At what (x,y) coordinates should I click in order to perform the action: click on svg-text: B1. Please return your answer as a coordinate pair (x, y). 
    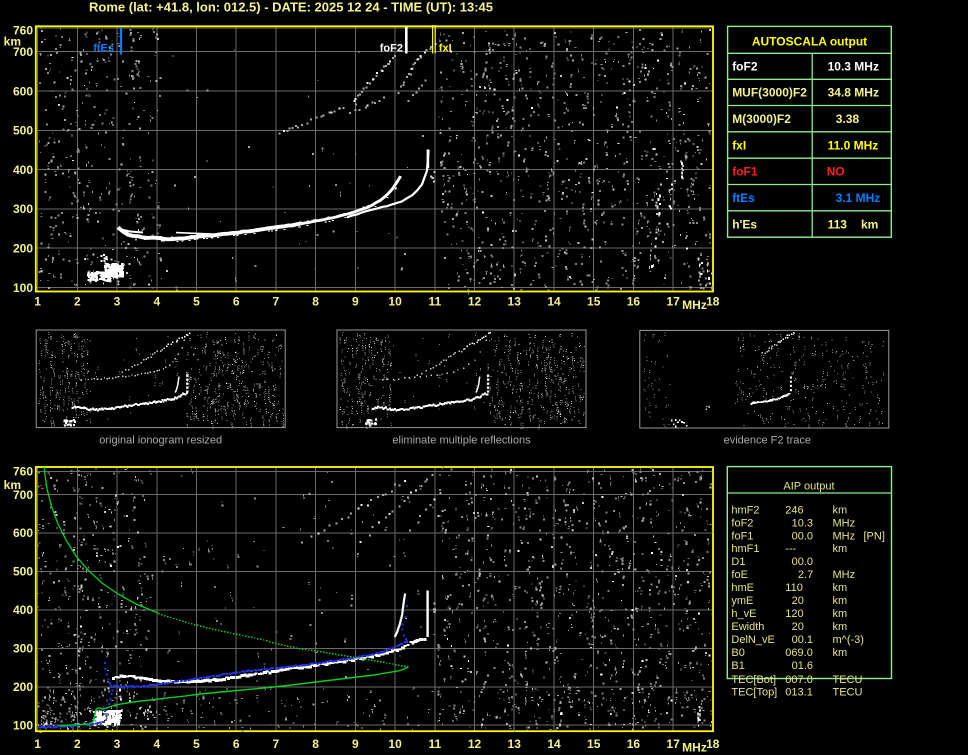
    Looking at the image, I should click on (737, 666).